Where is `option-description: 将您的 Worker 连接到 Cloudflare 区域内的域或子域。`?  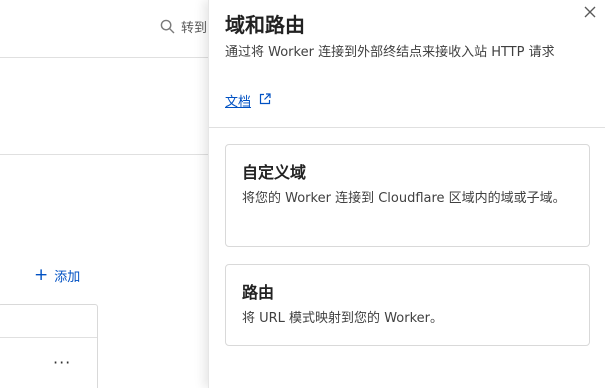
option-description: 将您的 Worker 连接到 Cloudflare 区域内的域或子域。 is located at coordinates (404, 198).